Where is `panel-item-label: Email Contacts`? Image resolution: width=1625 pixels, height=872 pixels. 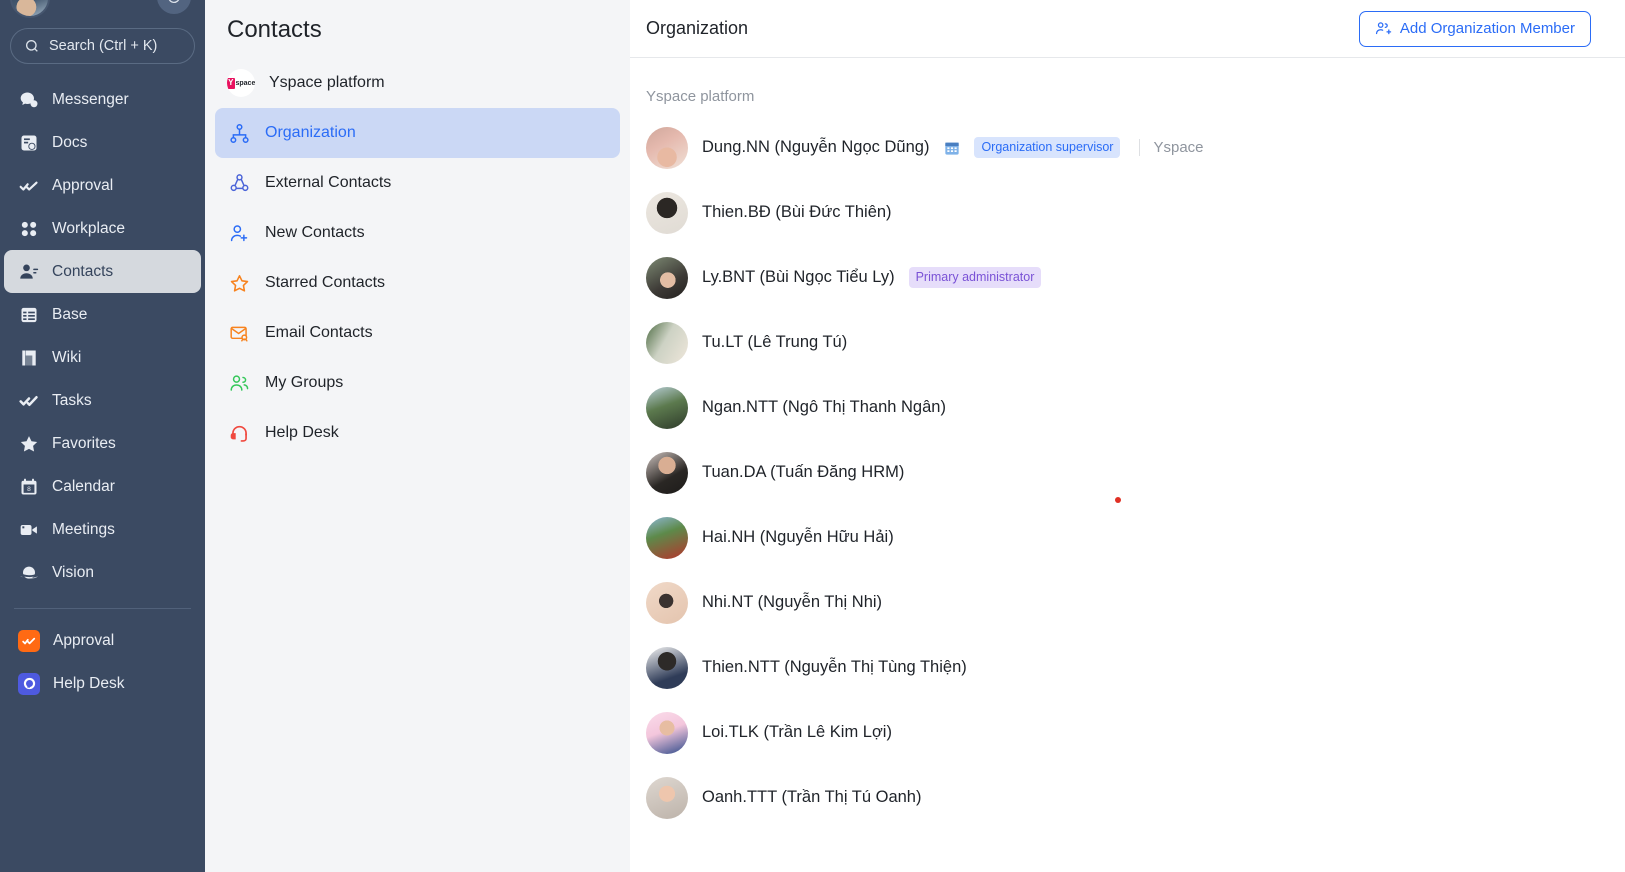
panel-item-label: Email Contacts is located at coordinates (319, 332).